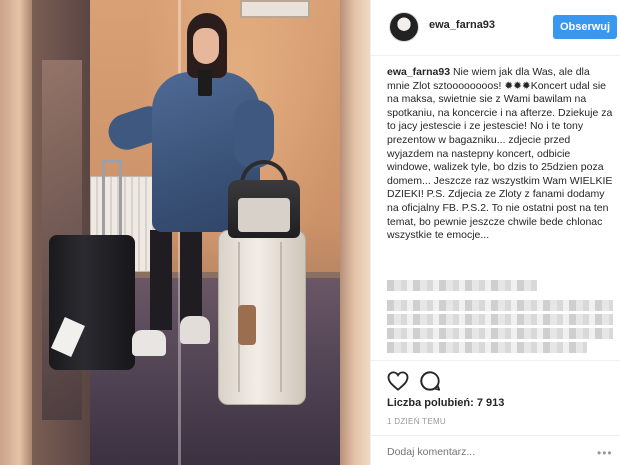 The image size is (620, 465). What do you see at coordinates (262, 317) in the screenshot?
I see `white-suitcase` at bounding box center [262, 317].